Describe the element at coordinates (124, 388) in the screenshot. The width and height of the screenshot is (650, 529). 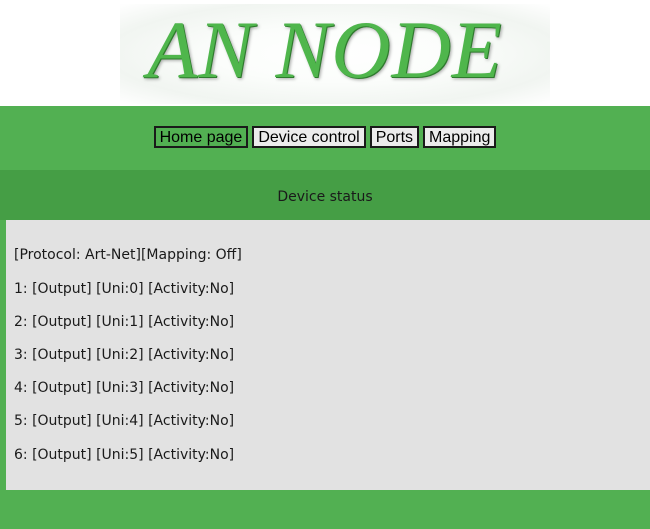
I see `port-status-4: 4: [Output] [Uni:3] [Activity:No]` at that location.